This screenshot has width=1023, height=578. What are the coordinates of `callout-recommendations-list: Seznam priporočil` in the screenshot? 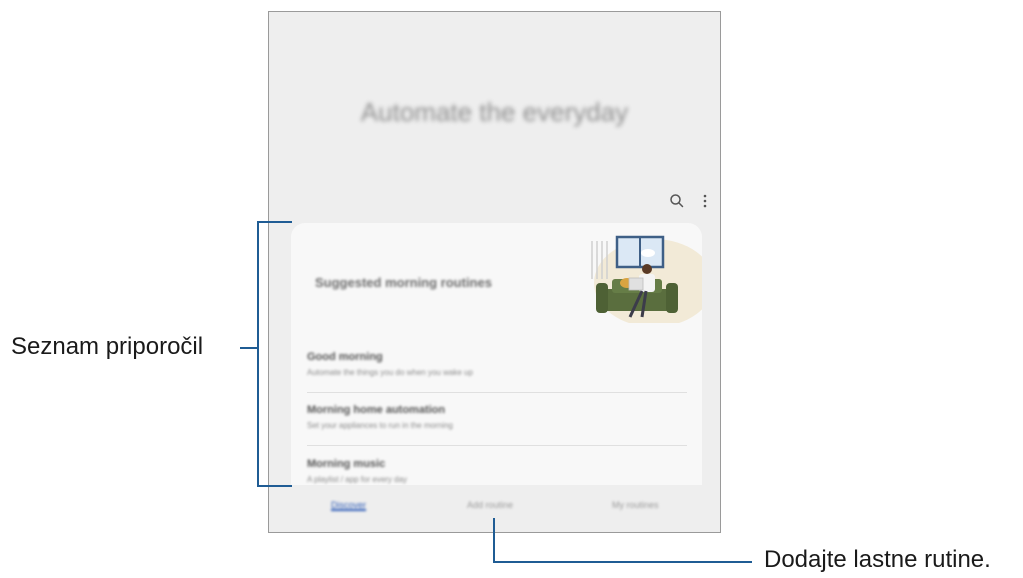 It's located at (107, 346).